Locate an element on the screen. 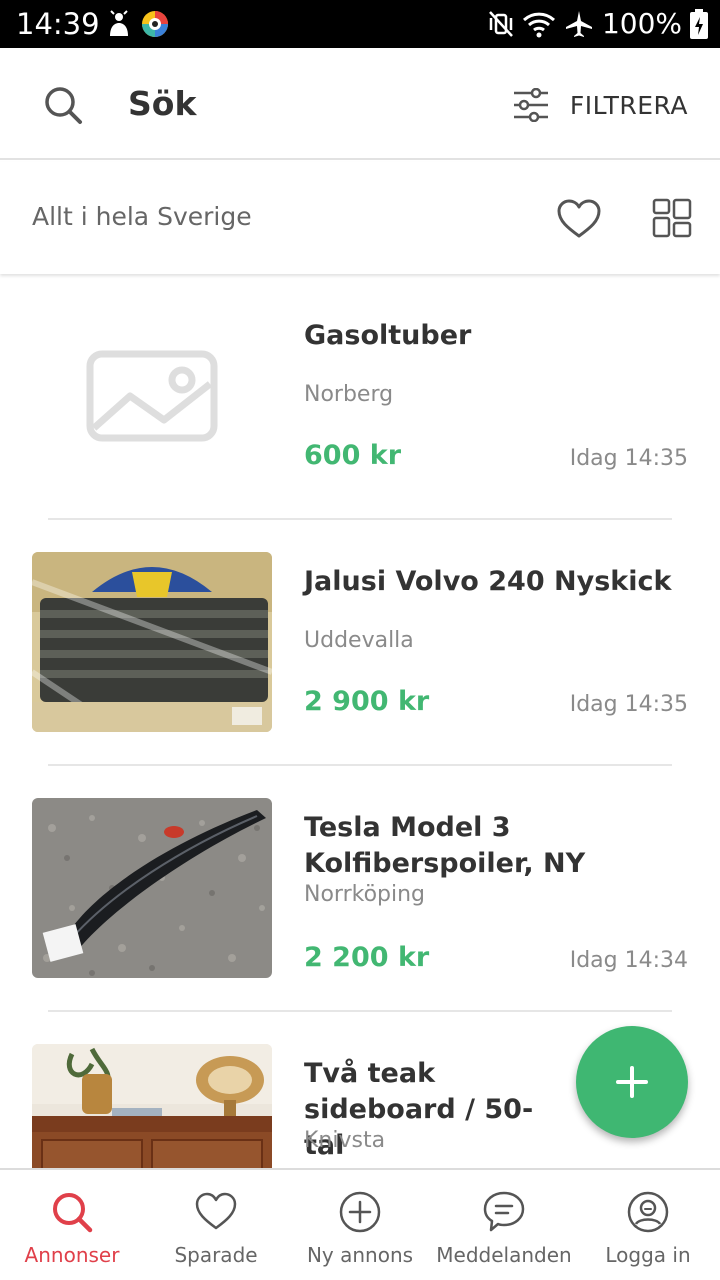 Image resolution: width=720 pixels, height=1280 pixels. listing-location: Knivsta is located at coordinates (345, 1140).